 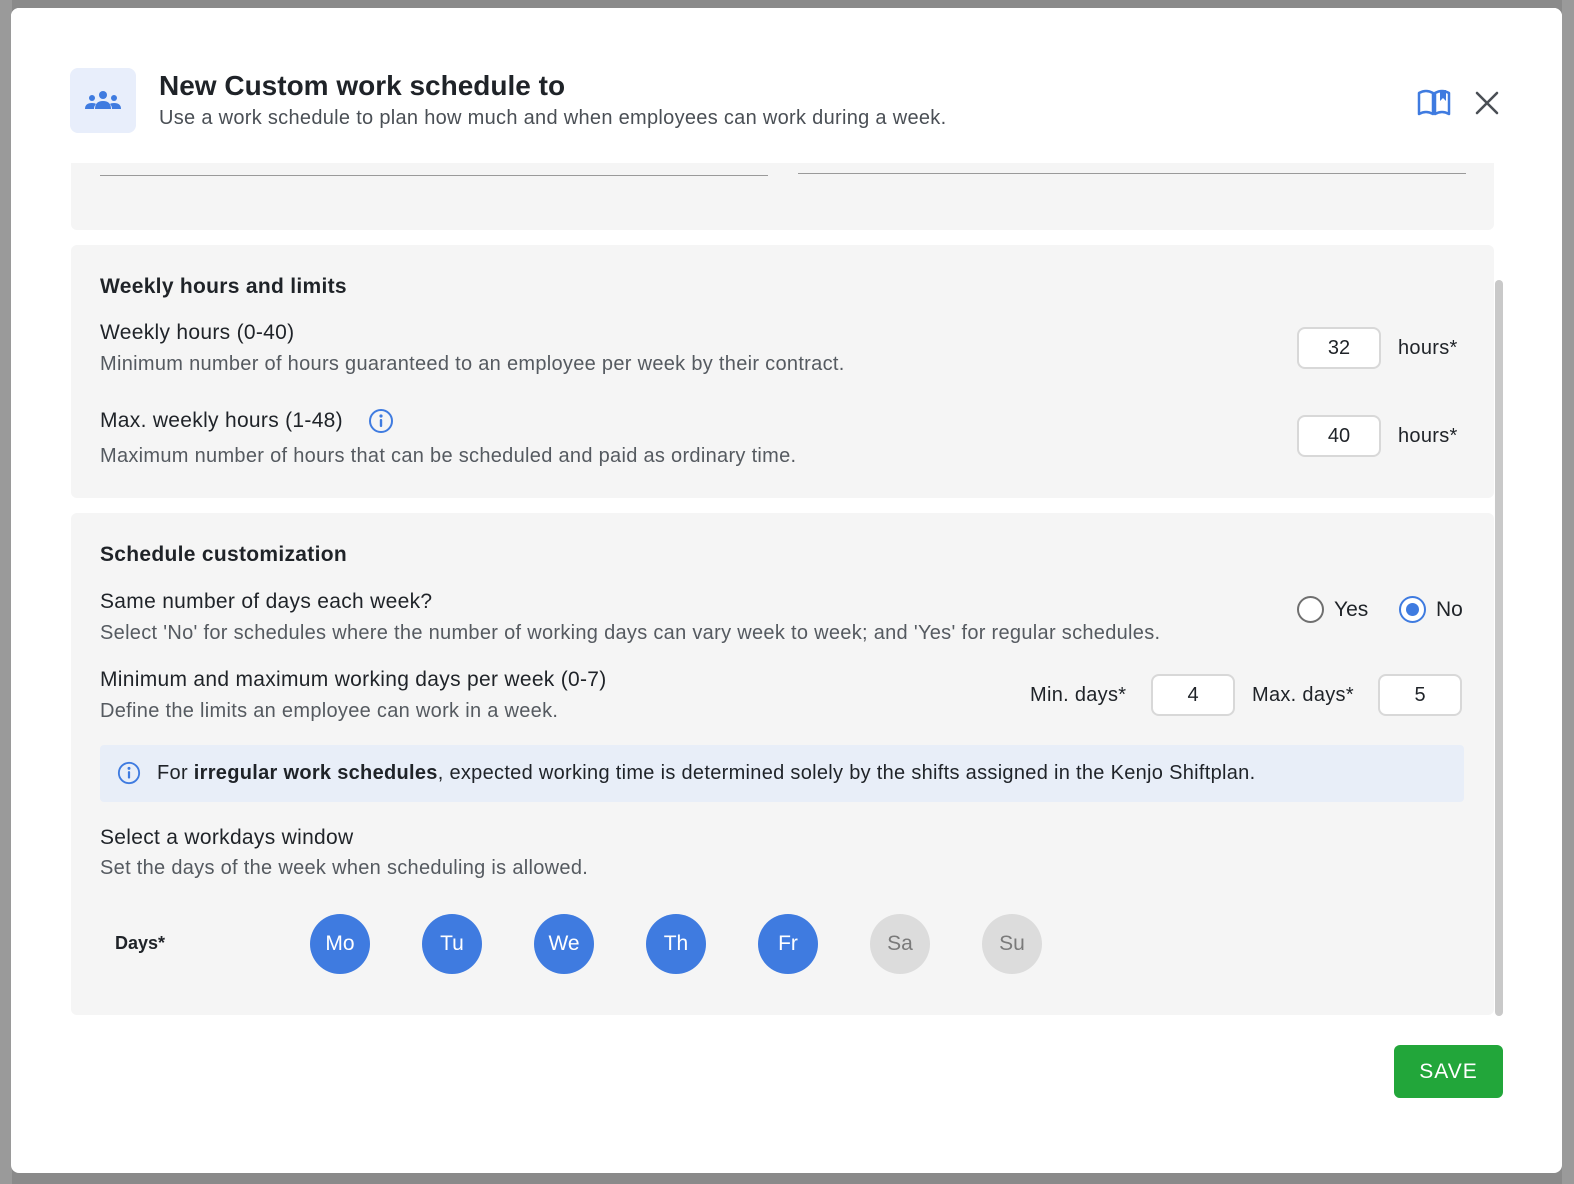 I want to click on day-toggle-tu: Tu, so click(x=452, y=944).